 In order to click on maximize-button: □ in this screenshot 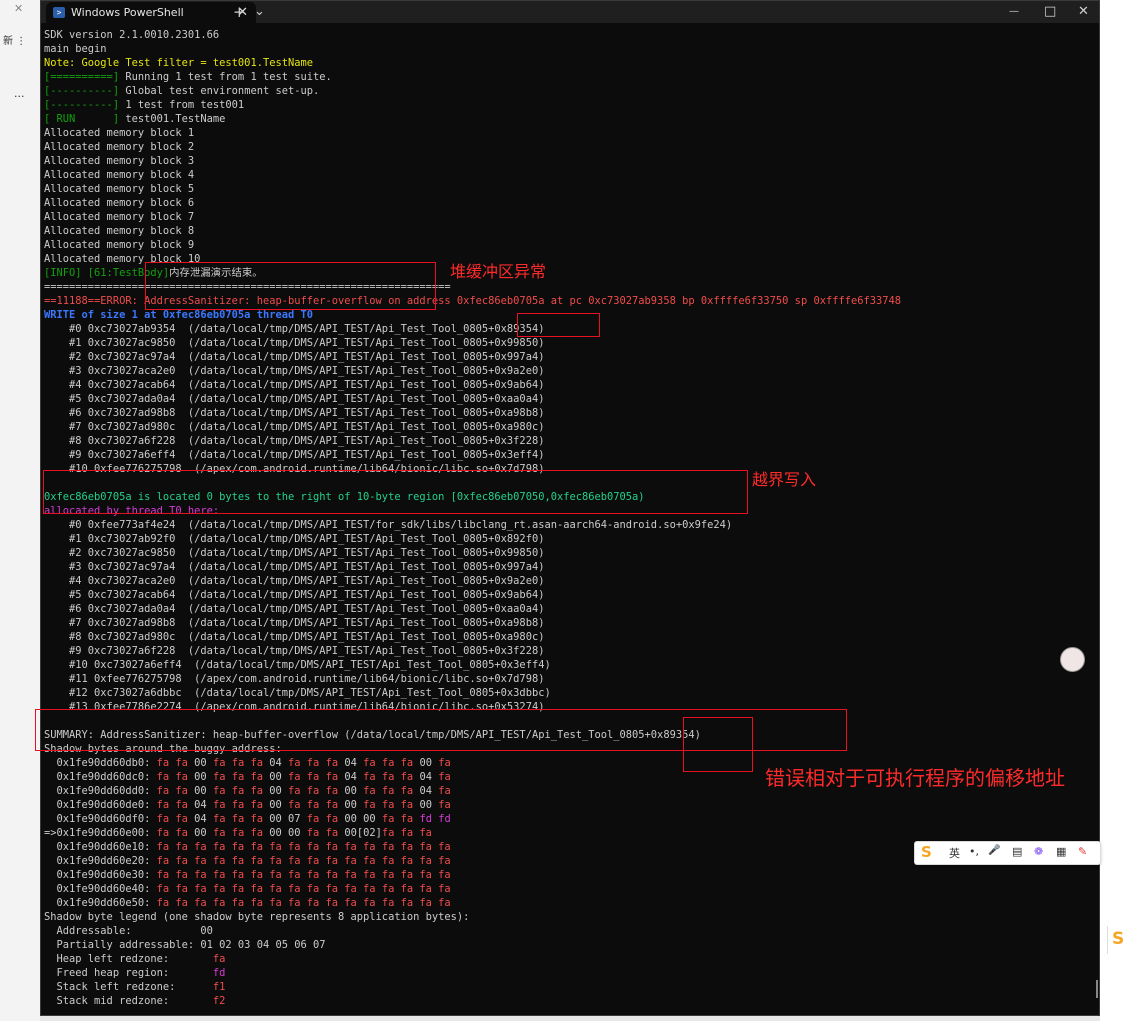, I will do `click(1050, 12)`.